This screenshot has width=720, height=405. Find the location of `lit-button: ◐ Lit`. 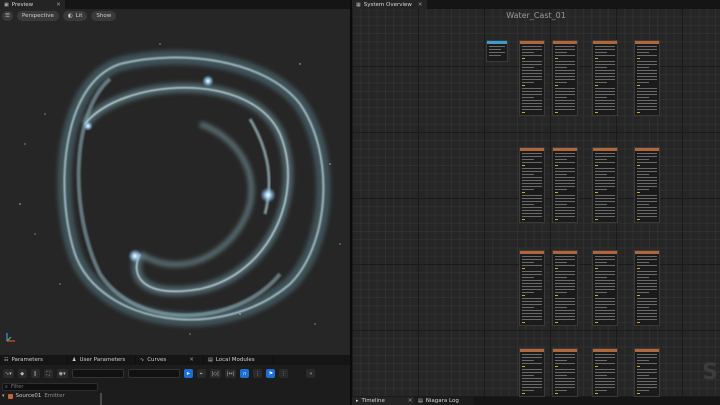

lit-button: ◐ Lit is located at coordinates (75, 16).